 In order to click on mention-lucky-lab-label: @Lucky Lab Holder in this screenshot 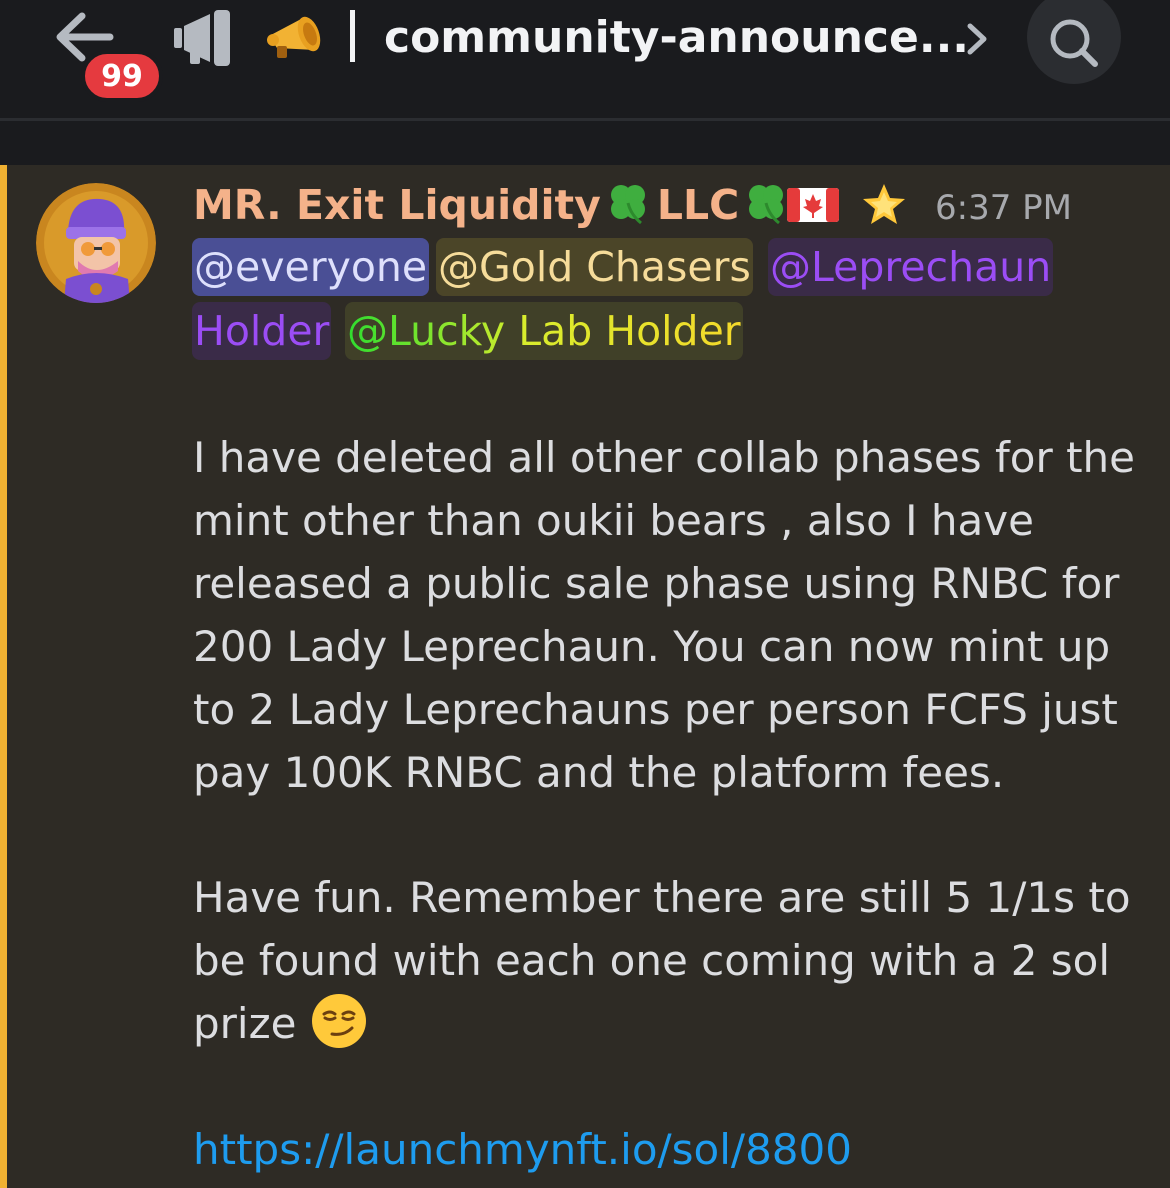, I will do `click(544, 331)`.